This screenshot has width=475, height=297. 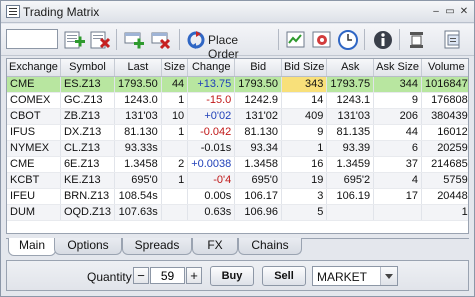 What do you see at coordinates (175, 132) in the screenshot?
I see `cell-size: 1` at bounding box center [175, 132].